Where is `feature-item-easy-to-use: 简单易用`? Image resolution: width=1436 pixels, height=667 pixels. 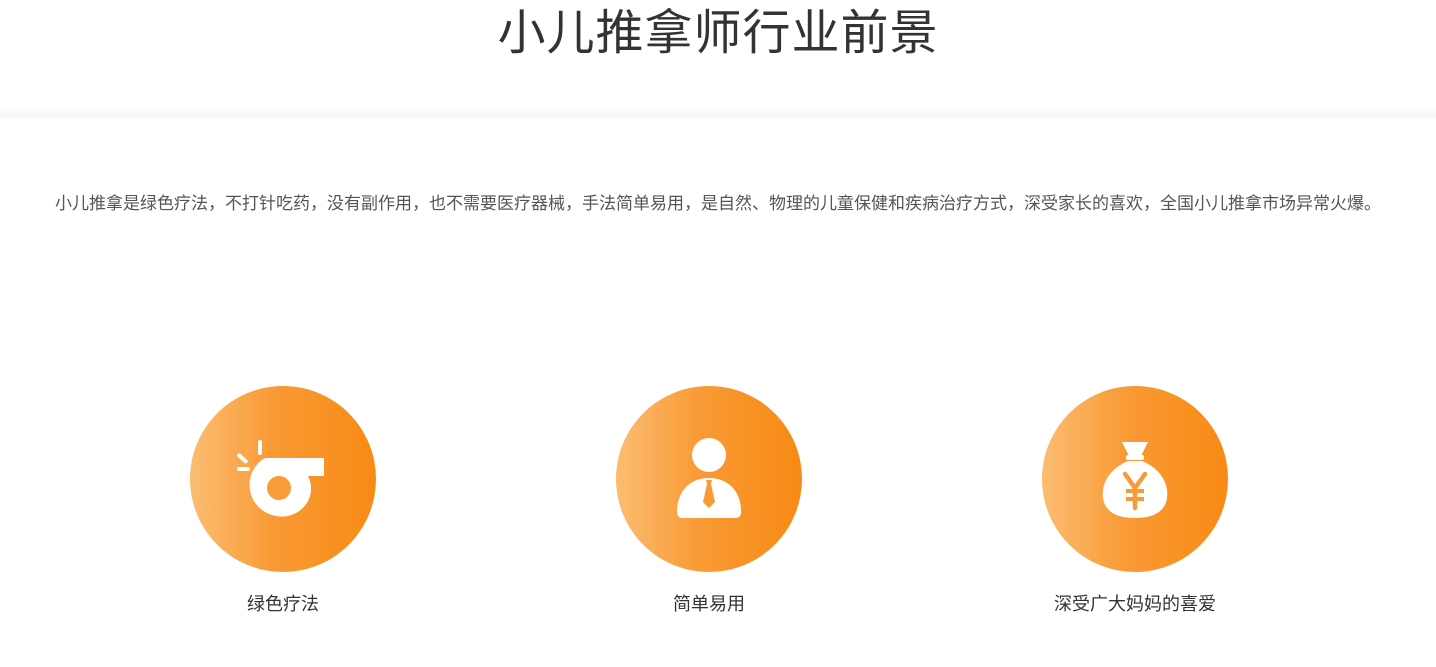 feature-item-easy-to-use: 简单易用 is located at coordinates (709, 501).